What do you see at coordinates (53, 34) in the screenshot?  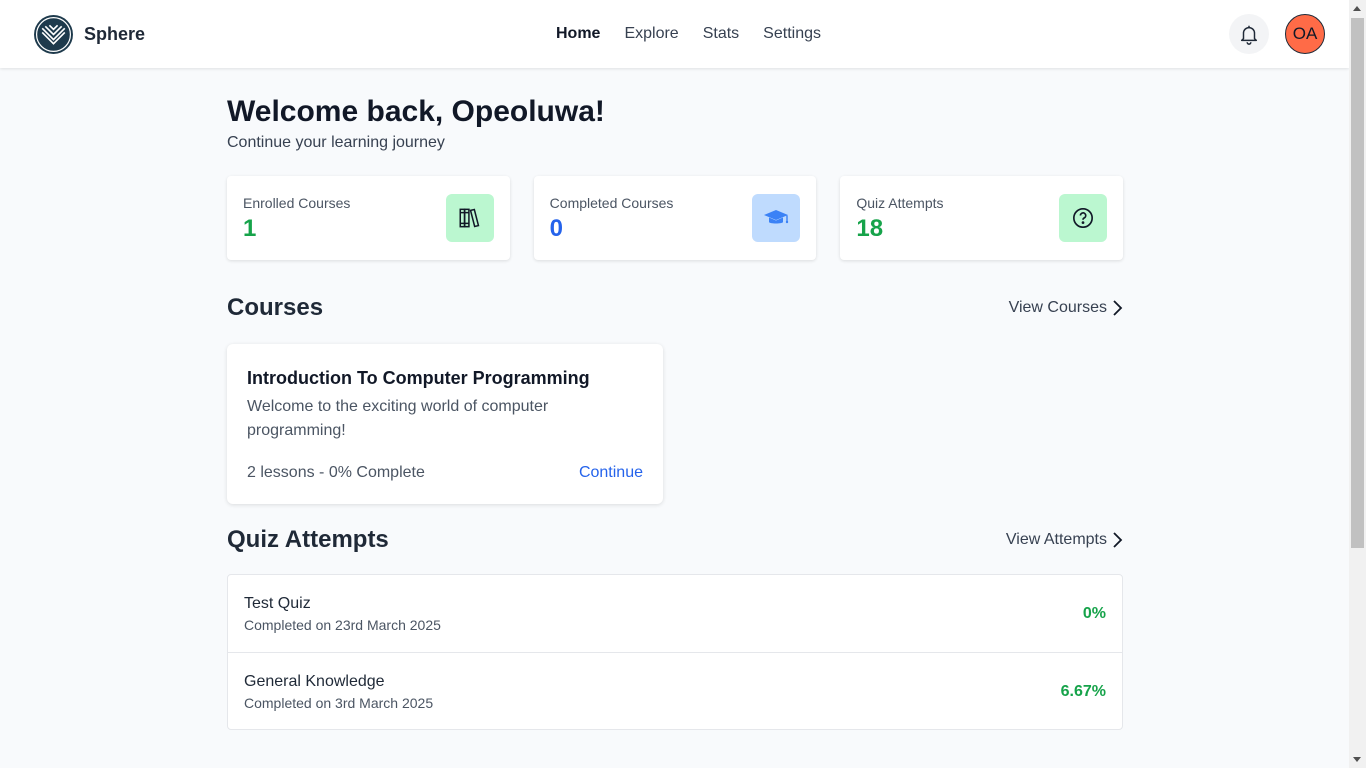 I see `sphere-logo-icon` at bounding box center [53, 34].